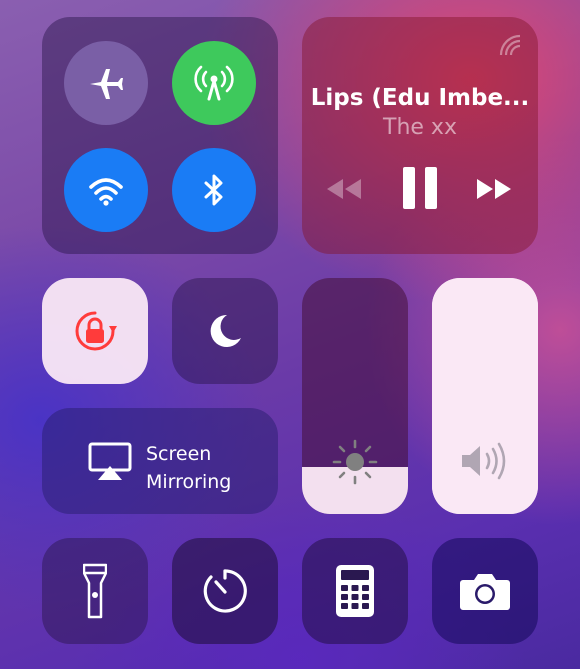 The height and width of the screenshot is (669, 580). I want to click on calculator-button, so click(355, 591).